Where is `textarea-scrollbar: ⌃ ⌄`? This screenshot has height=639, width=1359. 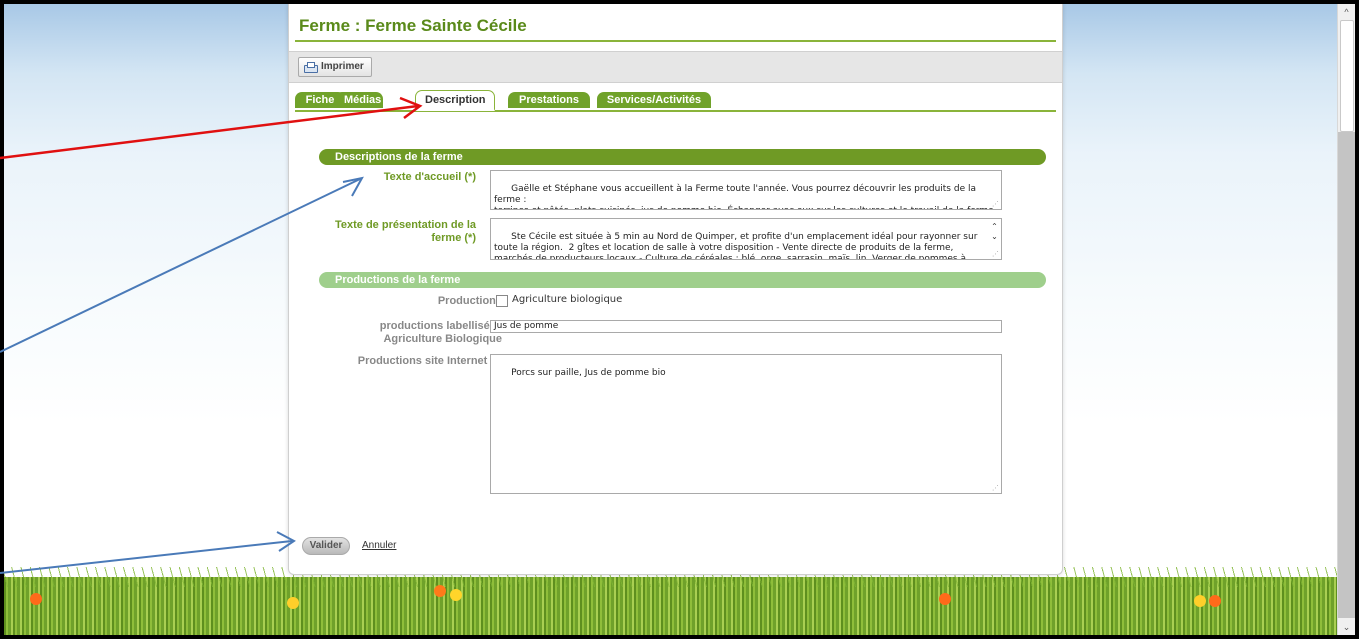
textarea-scrollbar: ⌃ ⌄ is located at coordinates (994, 232).